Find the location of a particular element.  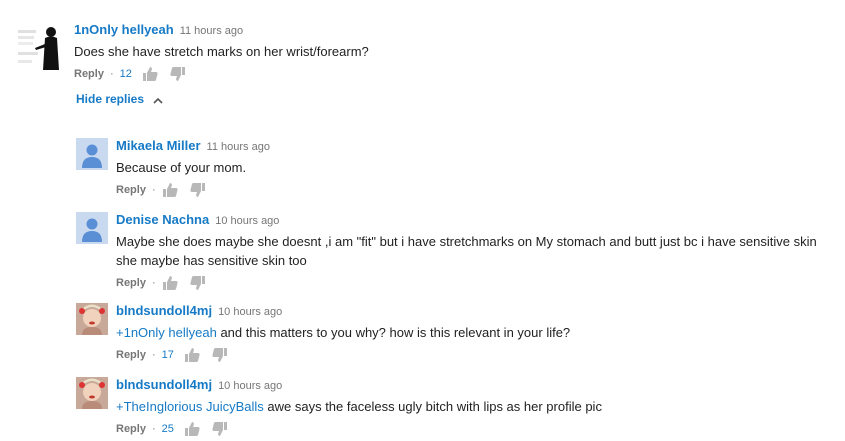

hide-replies-button: Hide replies is located at coordinates (119, 99).